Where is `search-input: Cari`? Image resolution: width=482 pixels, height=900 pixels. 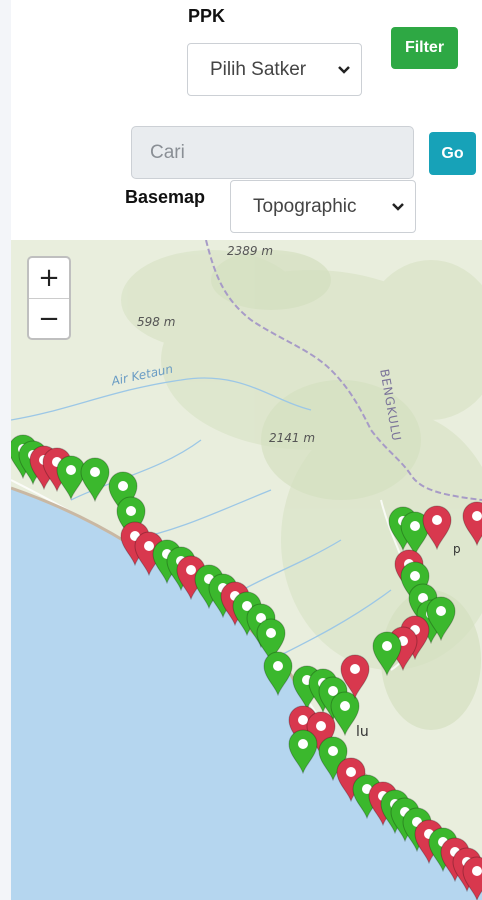 search-input: Cari is located at coordinates (272, 152).